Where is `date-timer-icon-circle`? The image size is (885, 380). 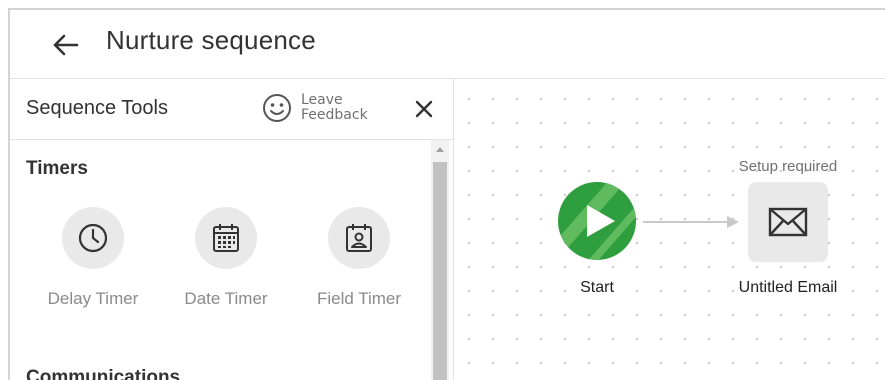
date-timer-icon-circle is located at coordinates (226, 238).